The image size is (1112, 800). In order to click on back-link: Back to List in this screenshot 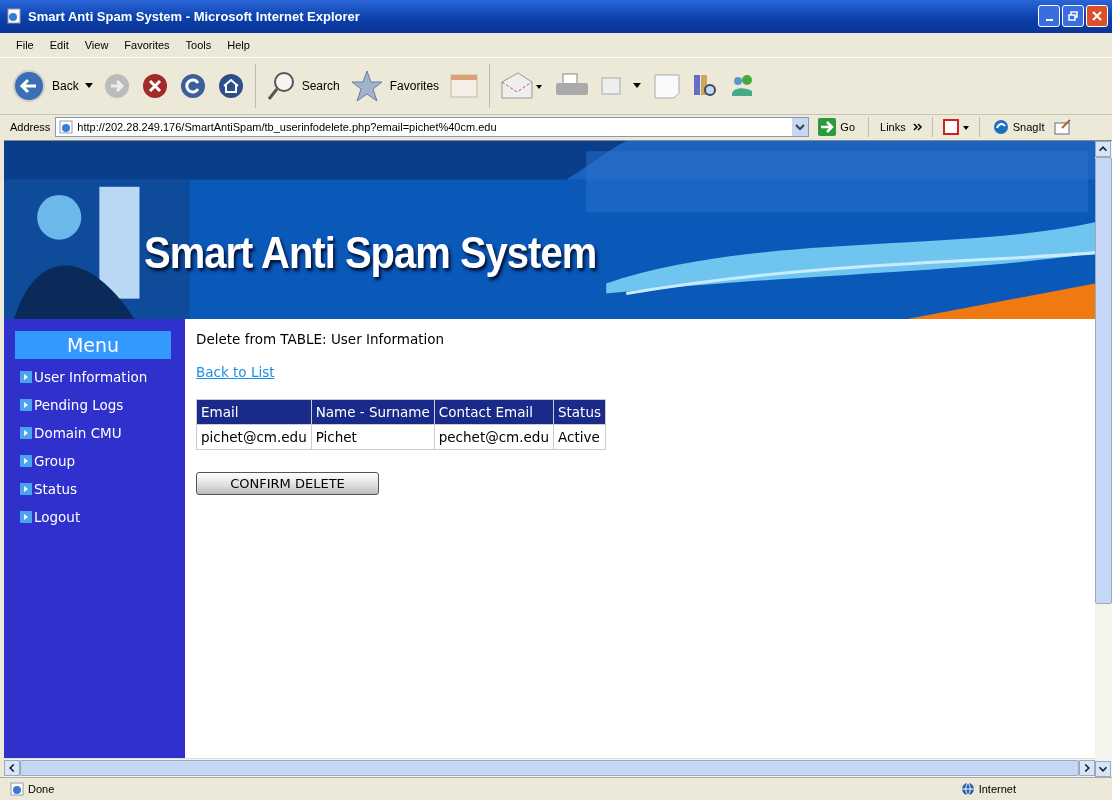, I will do `click(235, 371)`.